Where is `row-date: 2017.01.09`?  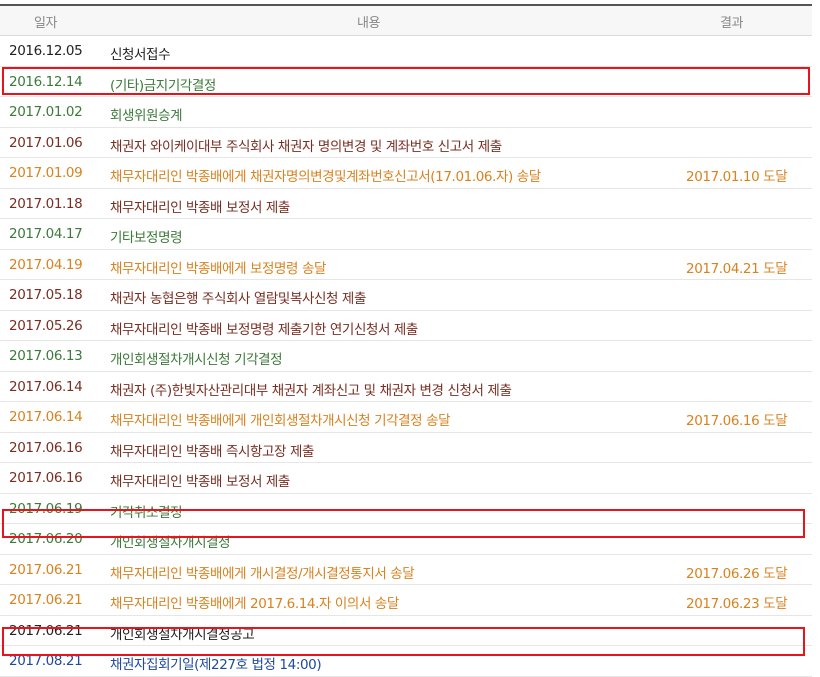
row-date: 2017.01.09 is located at coordinates (46, 173).